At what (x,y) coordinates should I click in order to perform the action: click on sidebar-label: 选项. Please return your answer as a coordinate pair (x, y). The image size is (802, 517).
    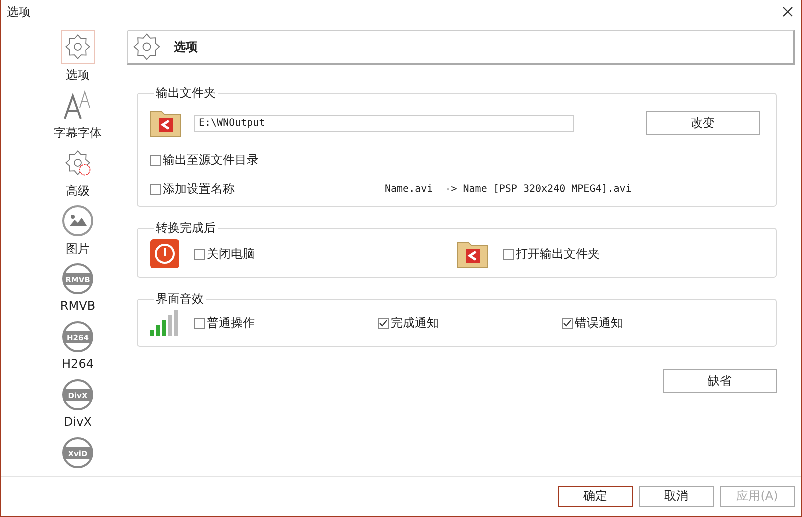
    Looking at the image, I should click on (78, 75).